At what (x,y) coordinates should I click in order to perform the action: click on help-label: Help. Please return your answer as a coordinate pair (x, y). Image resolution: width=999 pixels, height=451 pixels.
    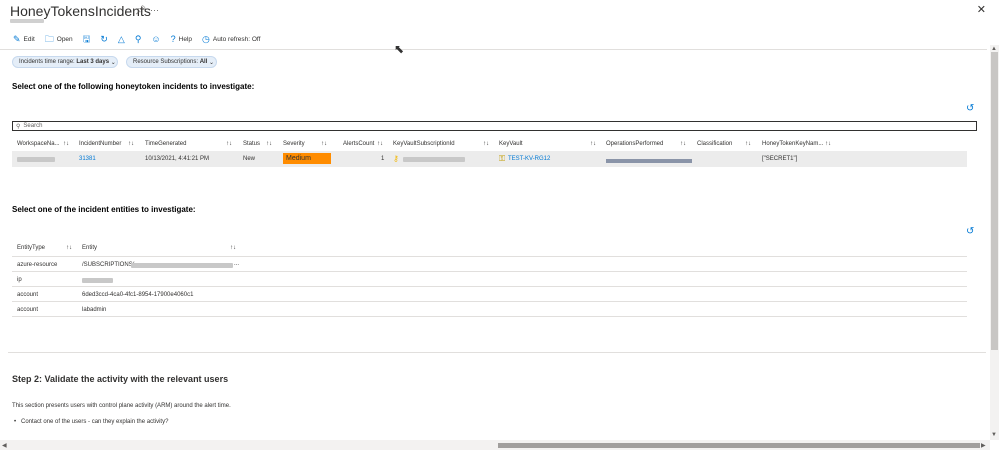
    Looking at the image, I should click on (185, 39).